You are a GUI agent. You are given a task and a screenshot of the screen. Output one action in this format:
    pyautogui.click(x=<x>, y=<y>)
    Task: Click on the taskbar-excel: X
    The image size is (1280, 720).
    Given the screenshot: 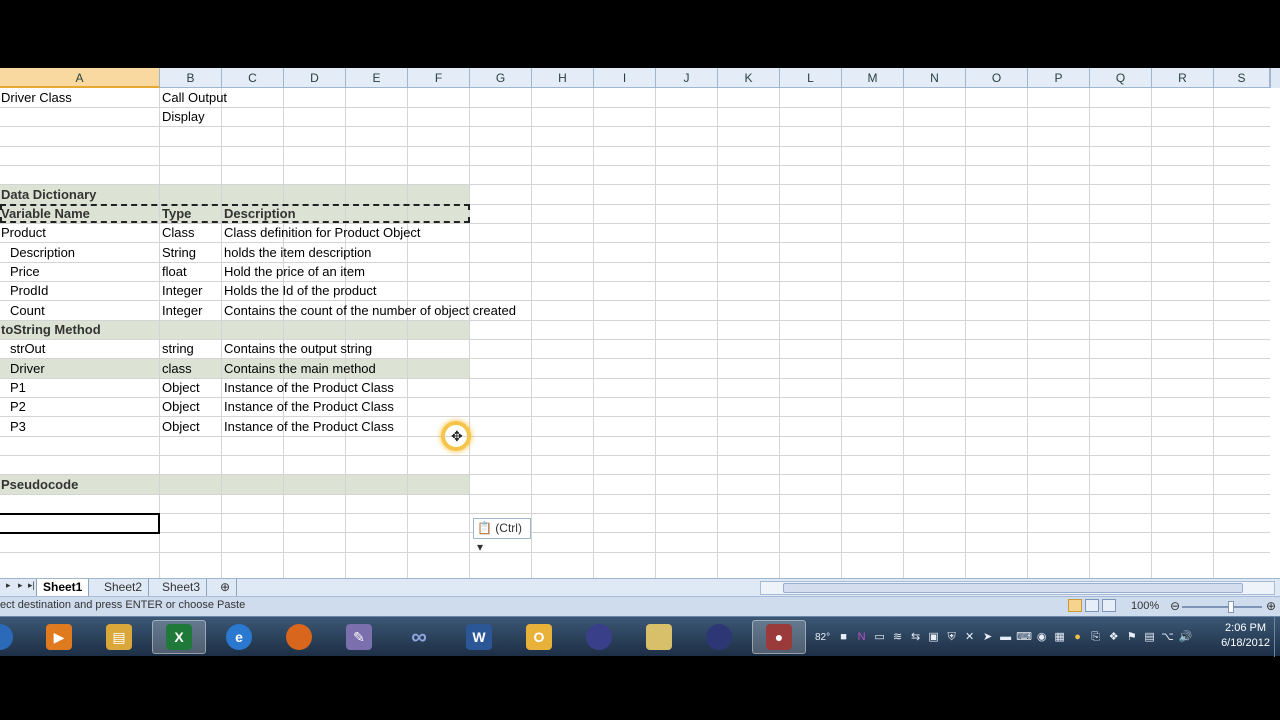 What is the action you would take?
    pyautogui.click(x=179, y=637)
    